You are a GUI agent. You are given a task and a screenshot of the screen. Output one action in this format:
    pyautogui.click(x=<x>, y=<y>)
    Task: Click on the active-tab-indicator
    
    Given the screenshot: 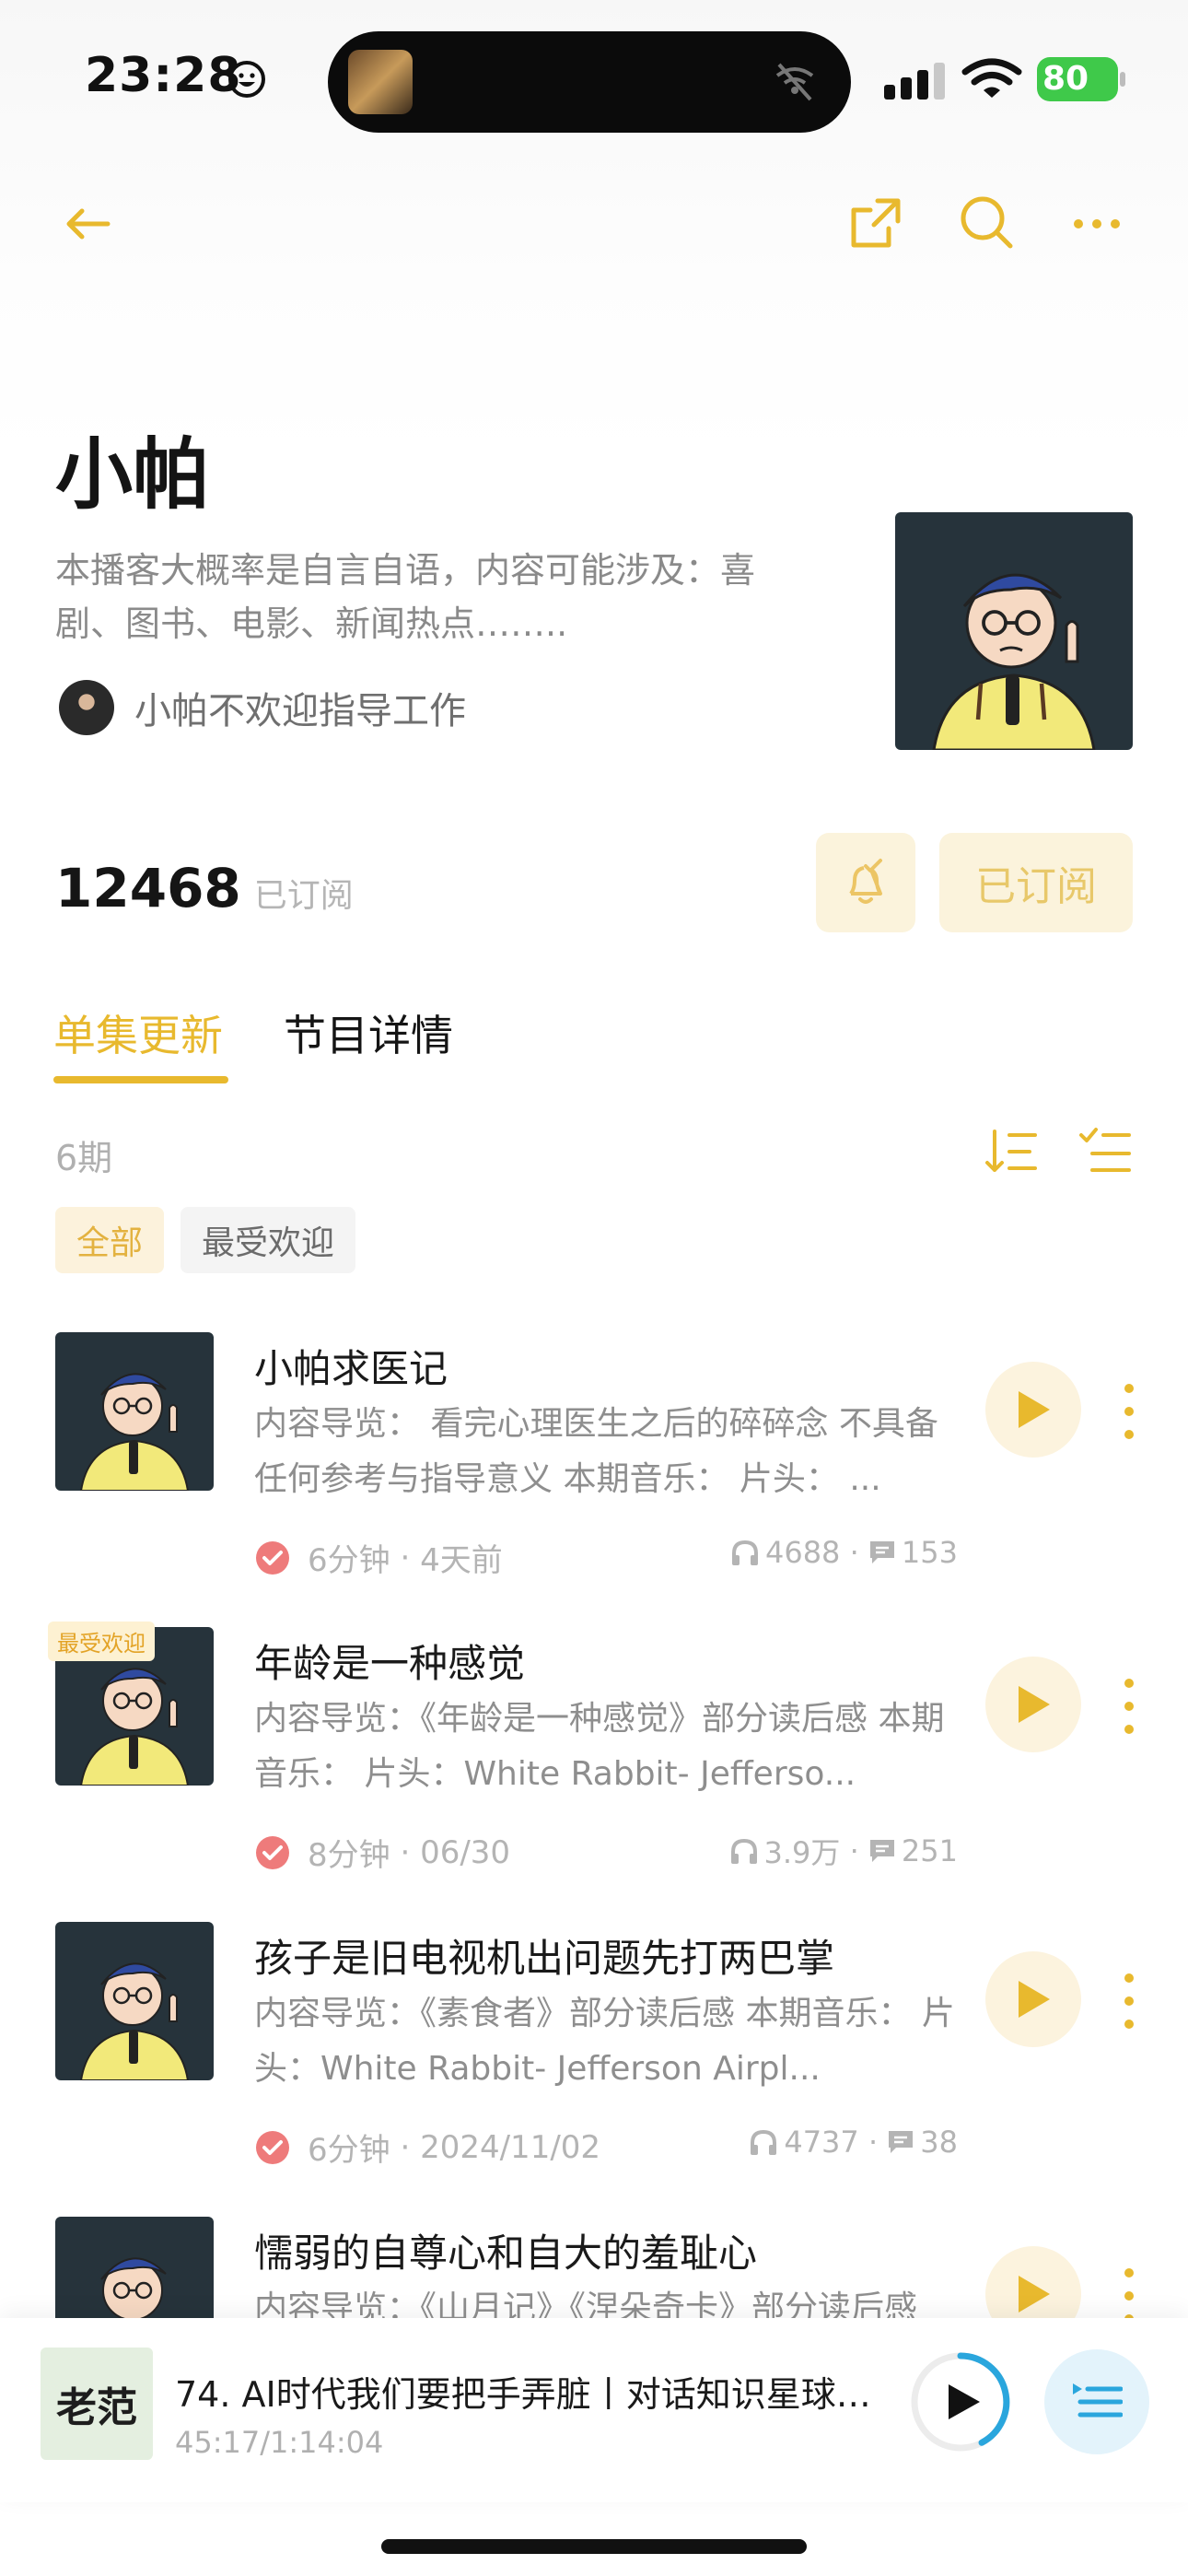 What is the action you would take?
    pyautogui.click(x=140, y=1079)
    